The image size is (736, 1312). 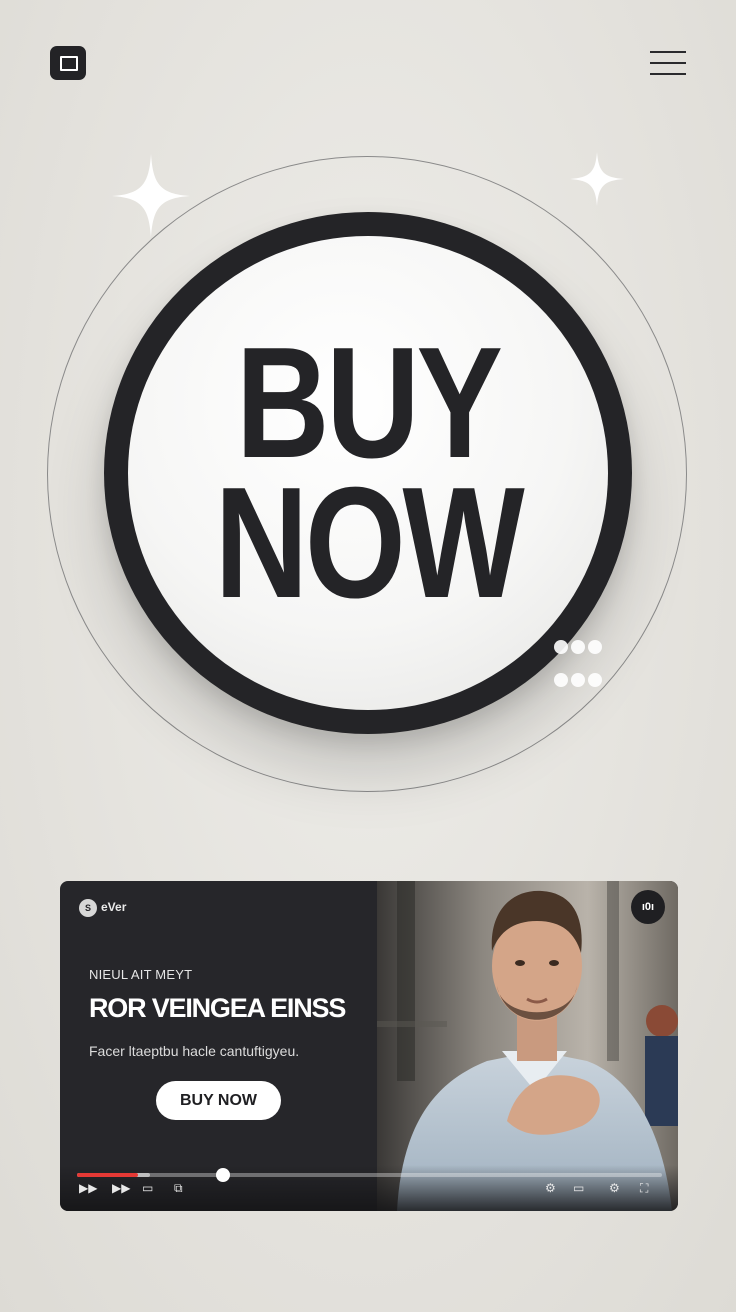 What do you see at coordinates (114, 907) in the screenshot?
I see `channel-name: eVer` at bounding box center [114, 907].